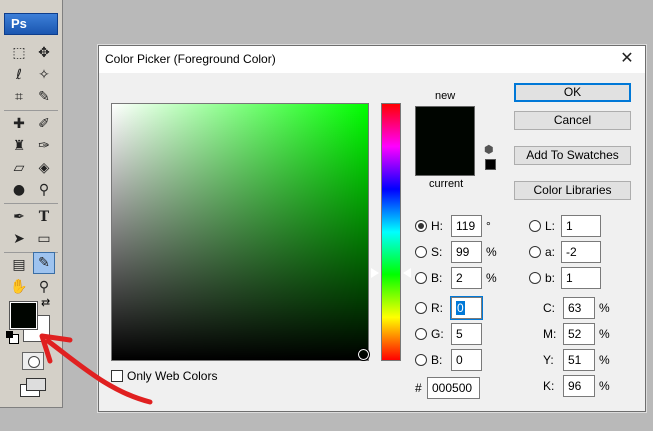  What do you see at coordinates (19, 124) in the screenshot?
I see `healing-brush-icon: ✚` at bounding box center [19, 124].